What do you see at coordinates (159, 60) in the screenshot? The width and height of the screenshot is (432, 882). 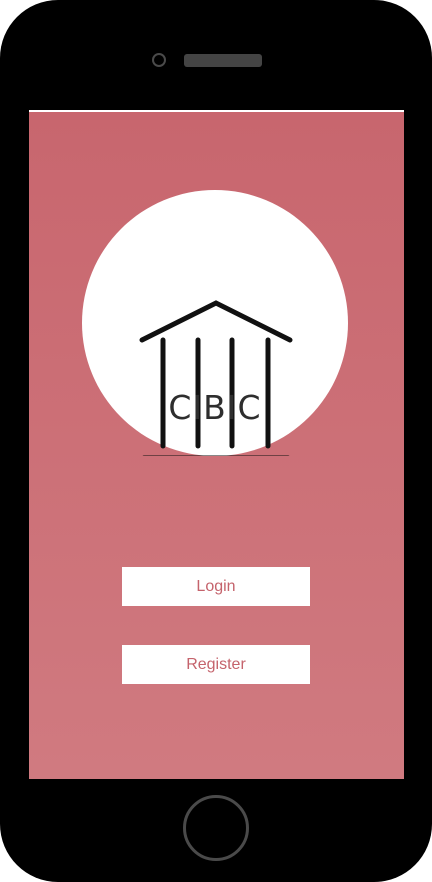 I see `front-camera` at bounding box center [159, 60].